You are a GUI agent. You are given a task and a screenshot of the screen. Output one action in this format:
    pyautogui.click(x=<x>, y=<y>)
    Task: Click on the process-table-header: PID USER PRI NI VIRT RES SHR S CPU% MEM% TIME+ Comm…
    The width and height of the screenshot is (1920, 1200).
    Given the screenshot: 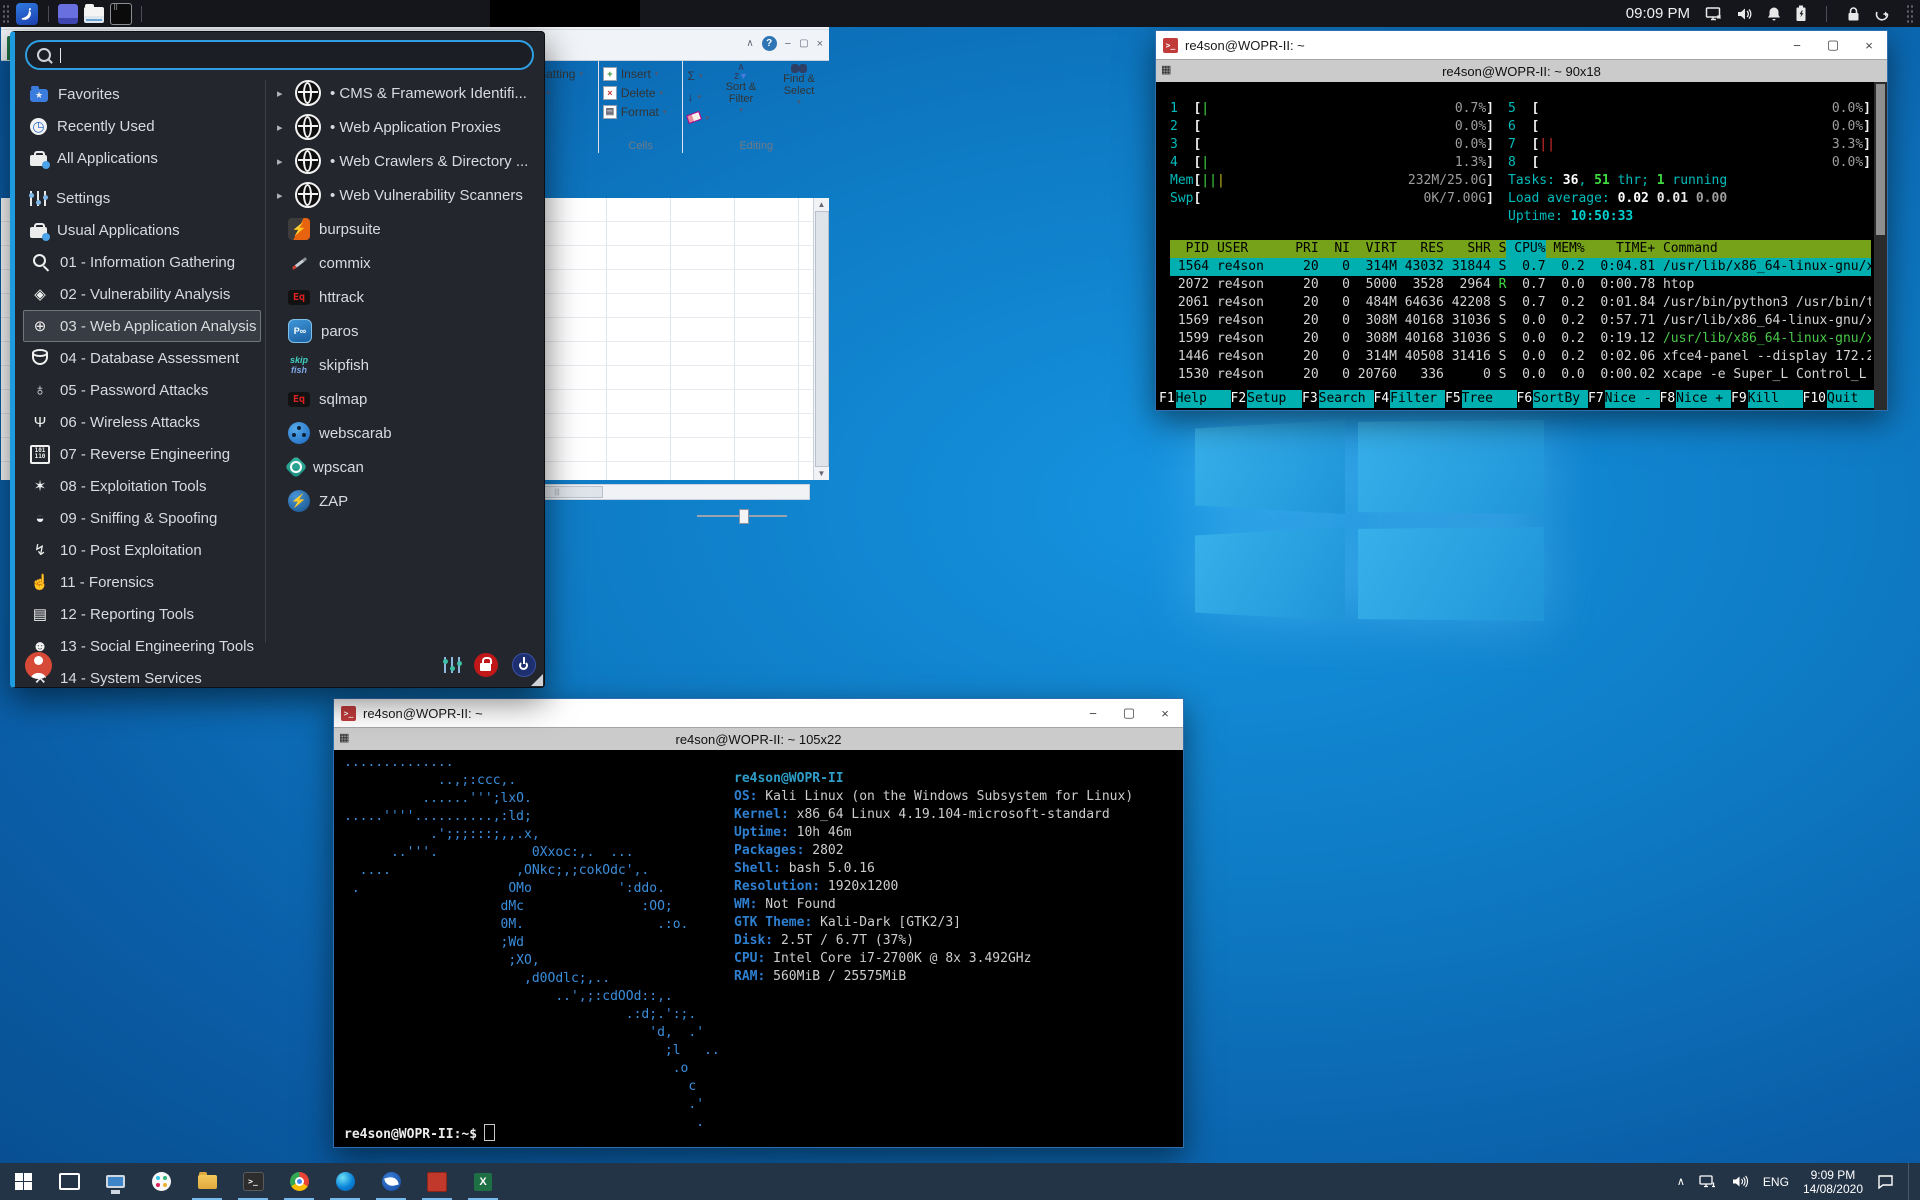 What is the action you would take?
    pyautogui.click(x=1520, y=249)
    